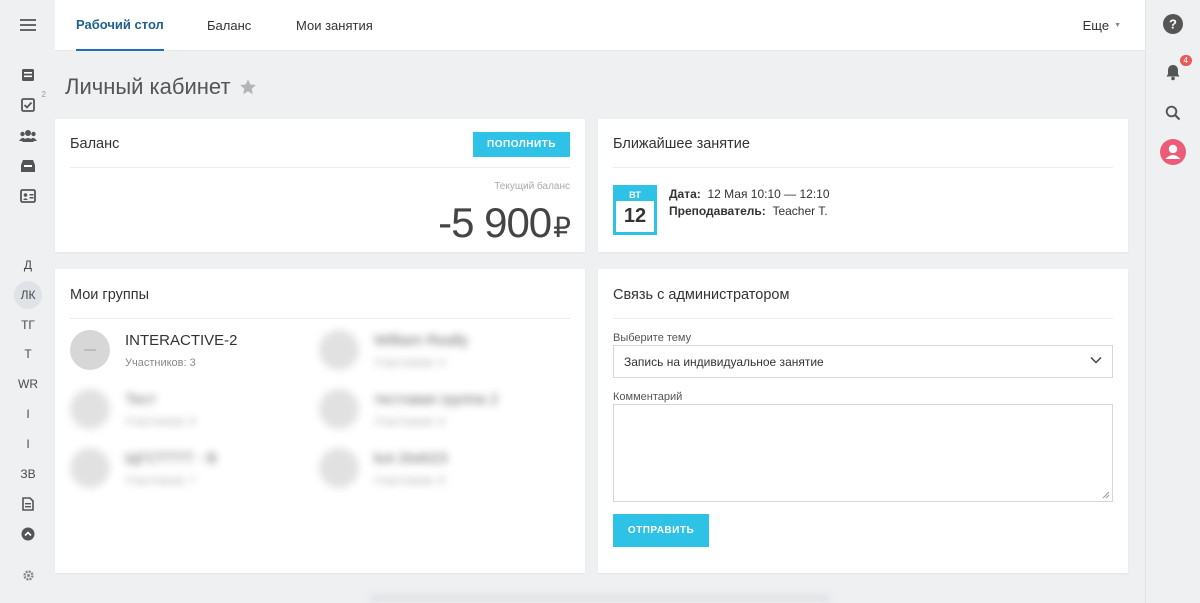 The image size is (1200, 603). Describe the element at coordinates (28, 136) in the screenshot. I see `users-icon` at that location.